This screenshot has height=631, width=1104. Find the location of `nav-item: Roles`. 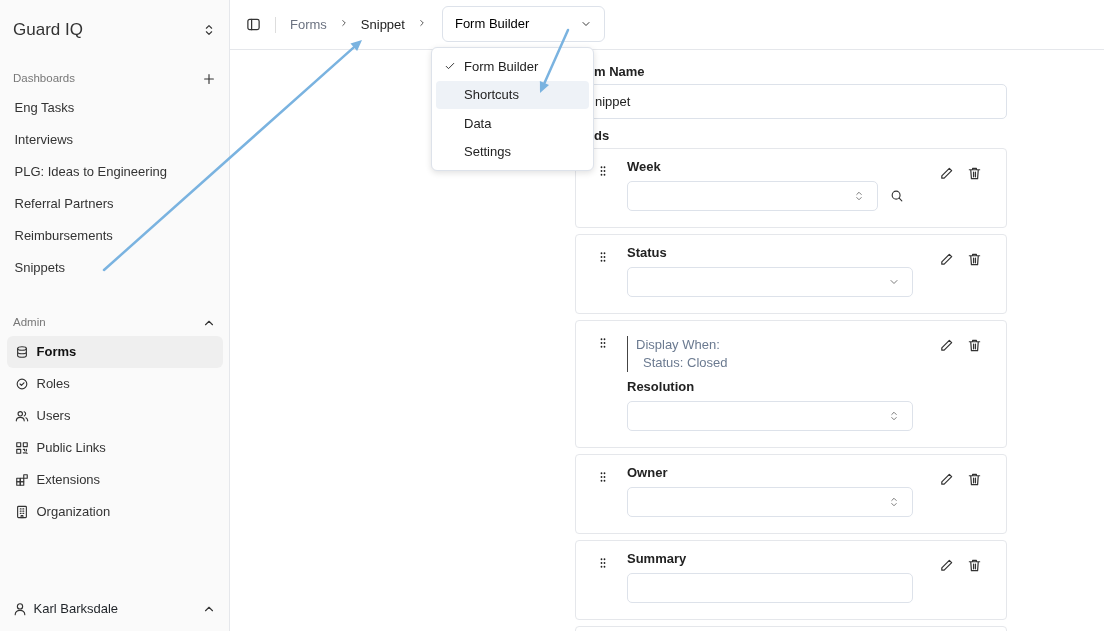

nav-item: Roles is located at coordinates (114, 384).